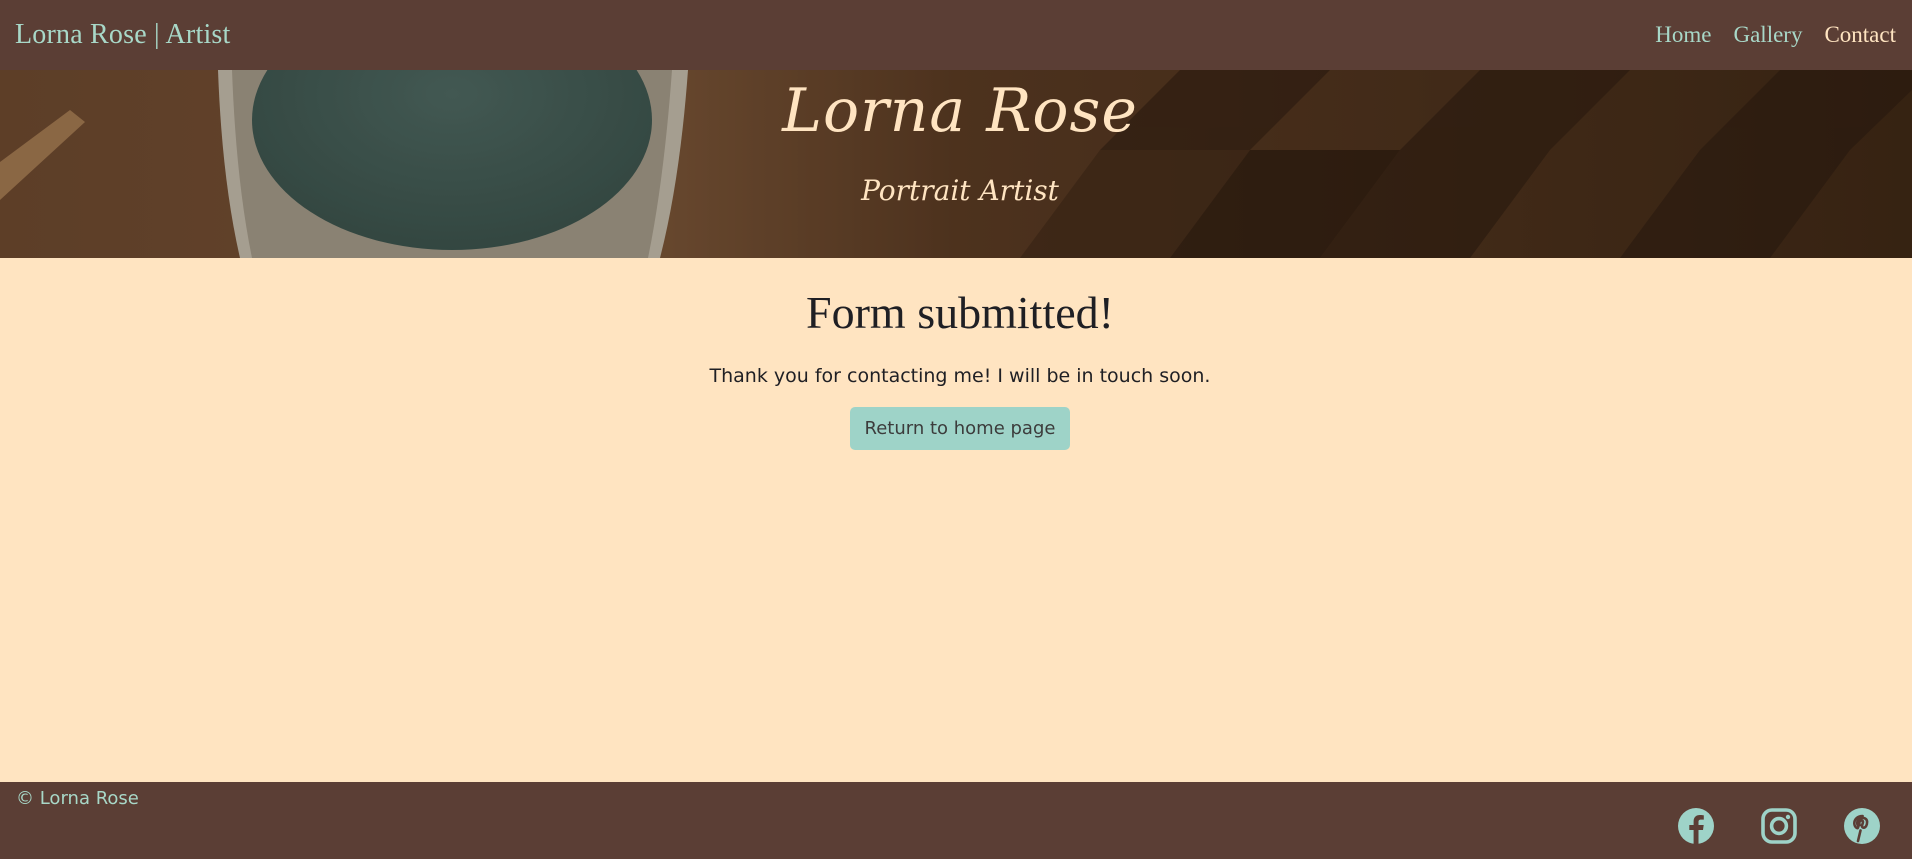 The height and width of the screenshot is (859, 1912). Describe the element at coordinates (1696, 826) in the screenshot. I see `facebook-icon` at that location.